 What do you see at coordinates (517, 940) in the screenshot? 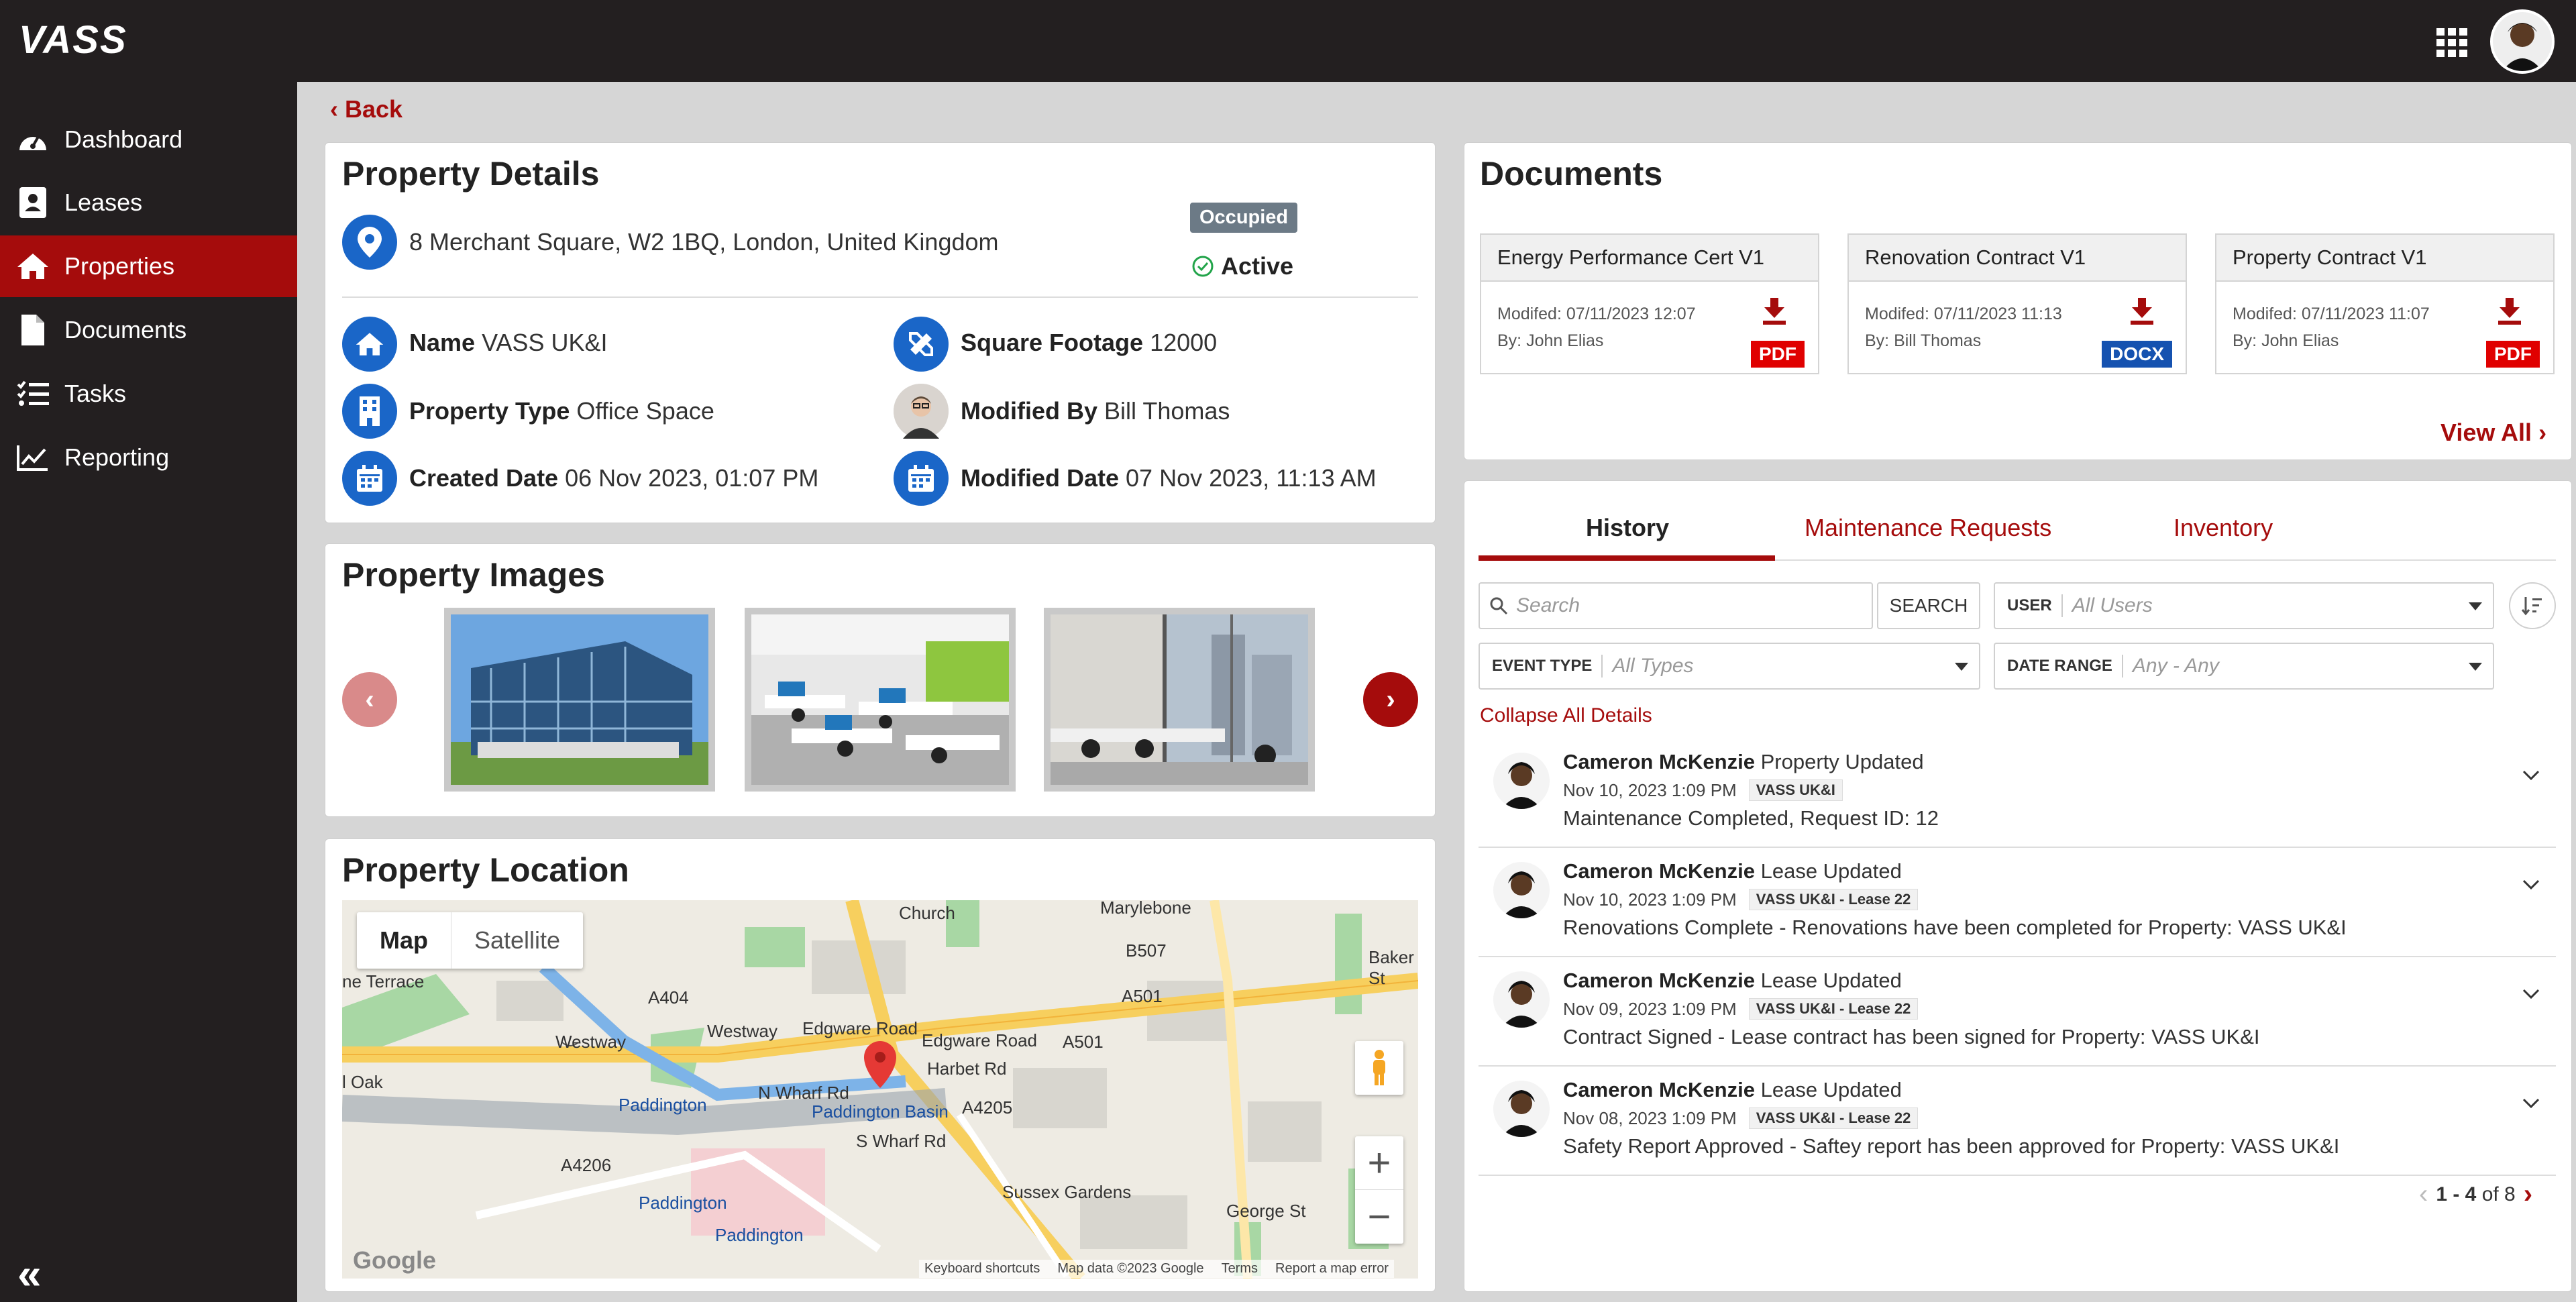
I see `satellite-tab: Satellite` at bounding box center [517, 940].